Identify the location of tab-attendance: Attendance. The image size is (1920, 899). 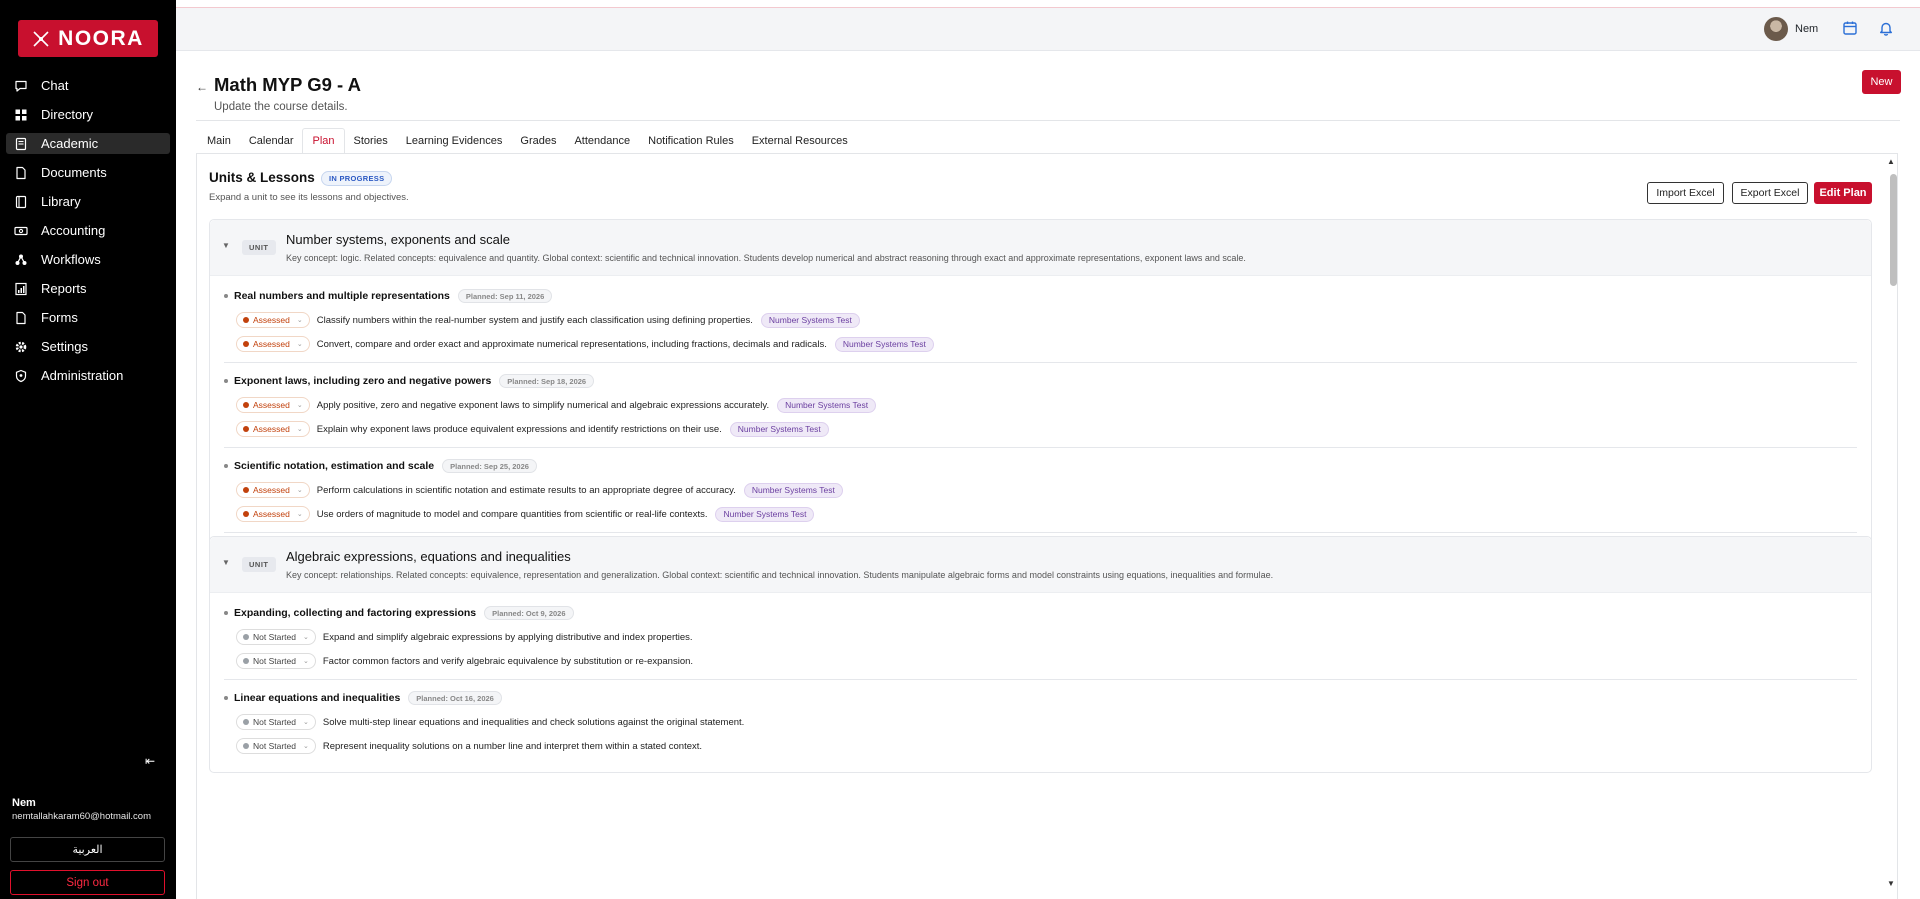
(602, 141).